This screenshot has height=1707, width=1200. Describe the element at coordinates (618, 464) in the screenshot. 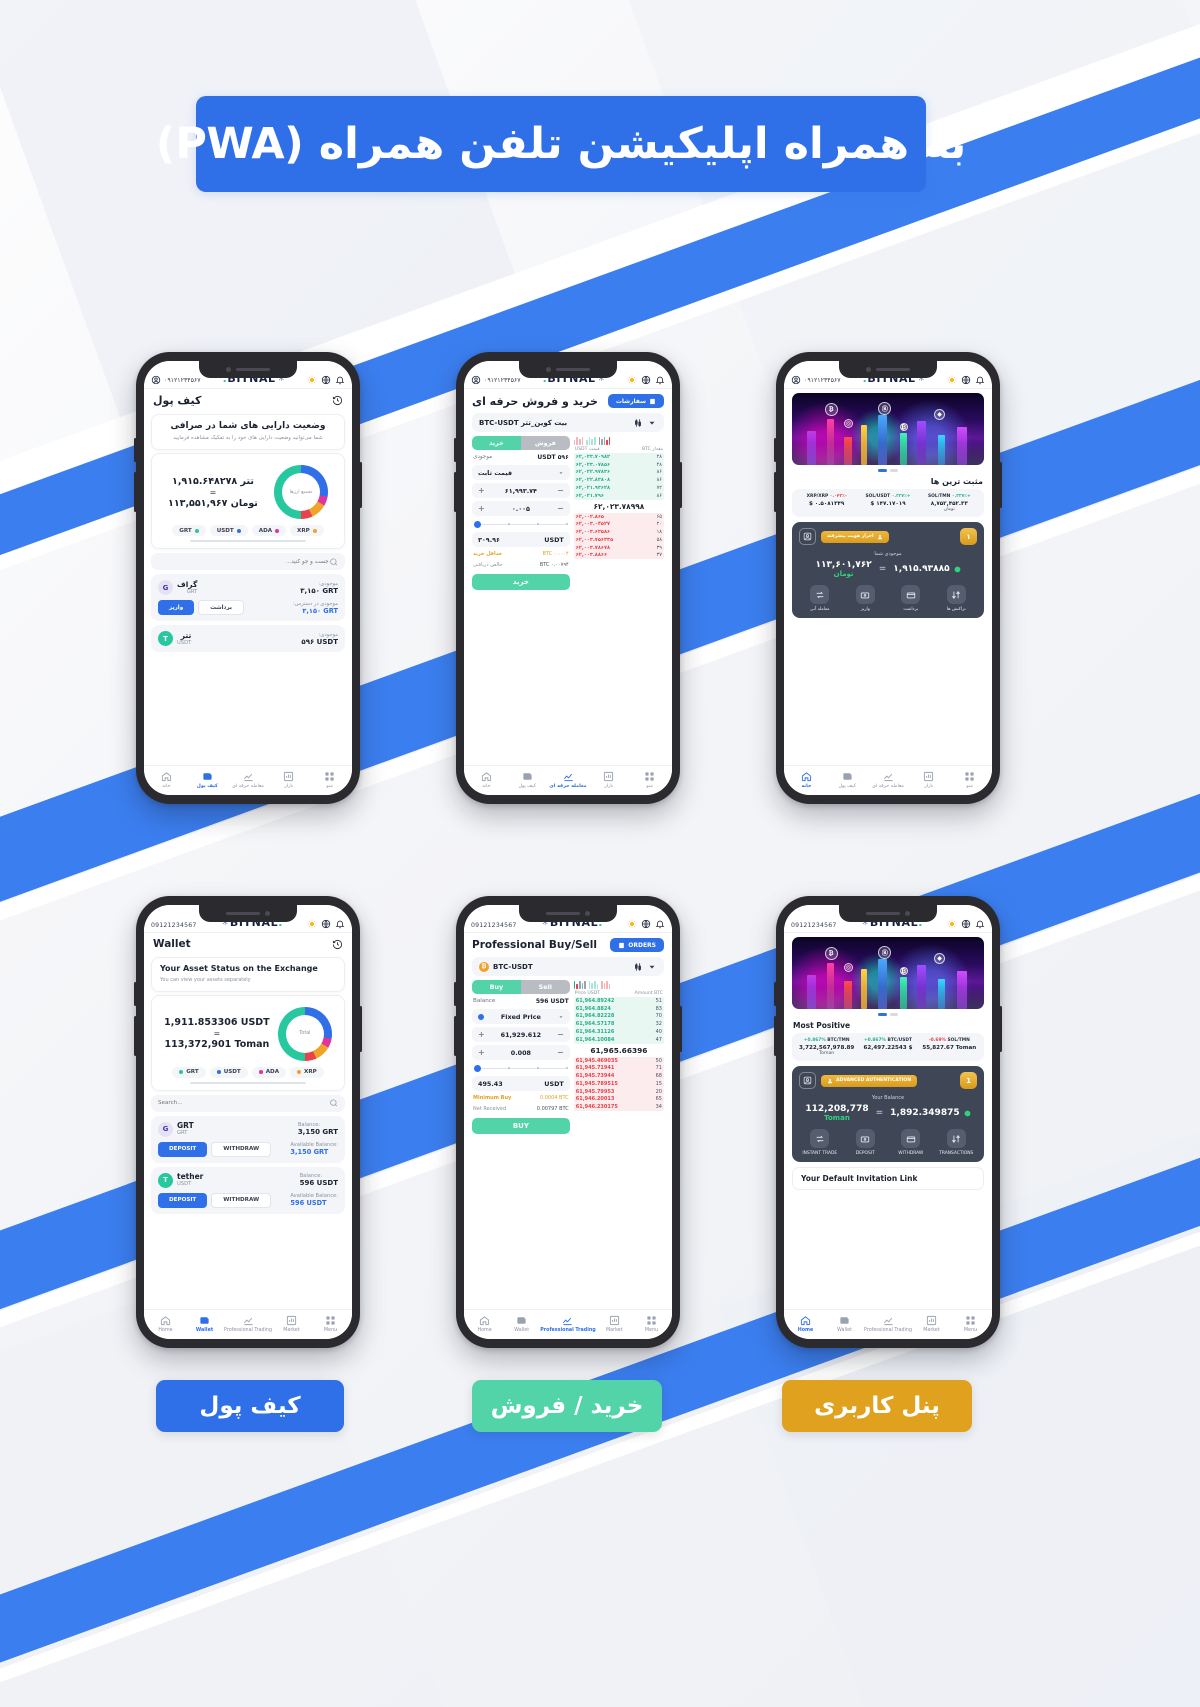

I see `order-book-row: ۴۸ ۶۲,۰۲۳.۰۷۸۵۶` at that location.